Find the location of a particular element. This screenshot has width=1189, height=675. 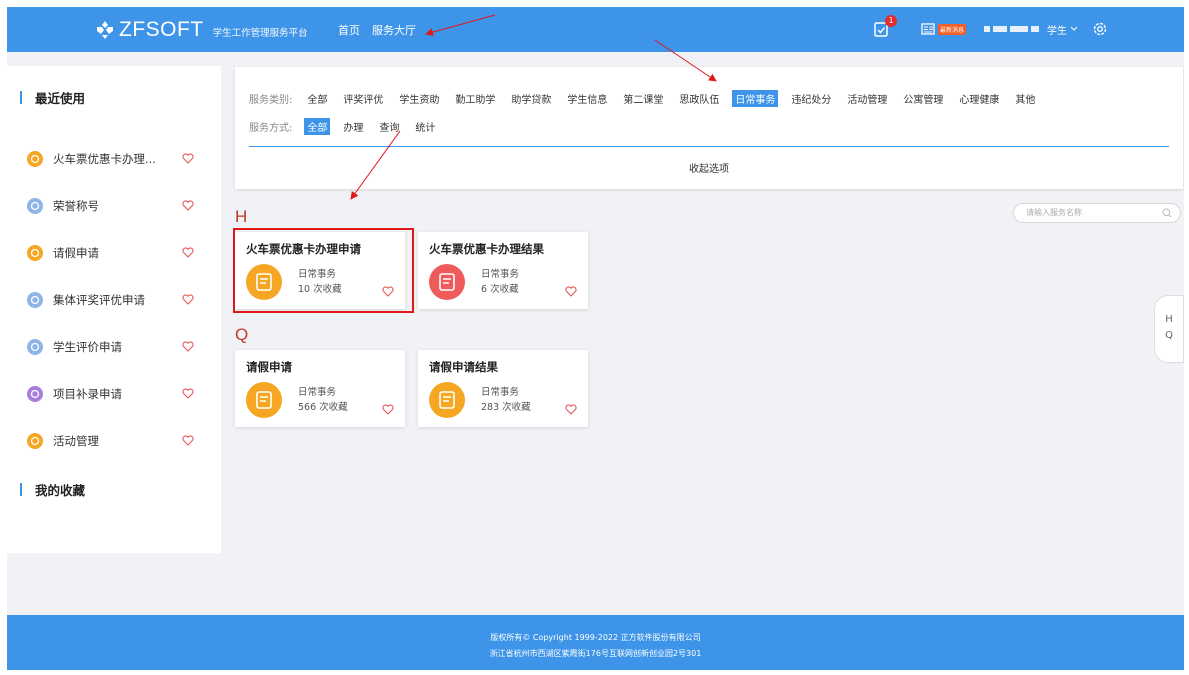

category-option: 第二课堂 is located at coordinates (643, 98).